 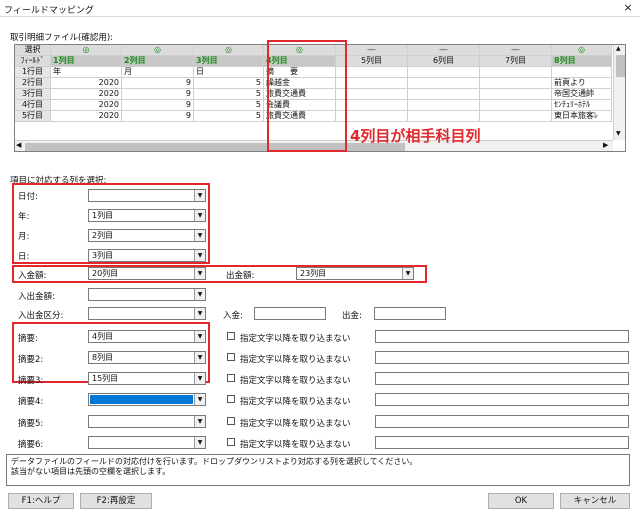 I want to click on scroll-left-icon: ◀, so click(x=18, y=145).